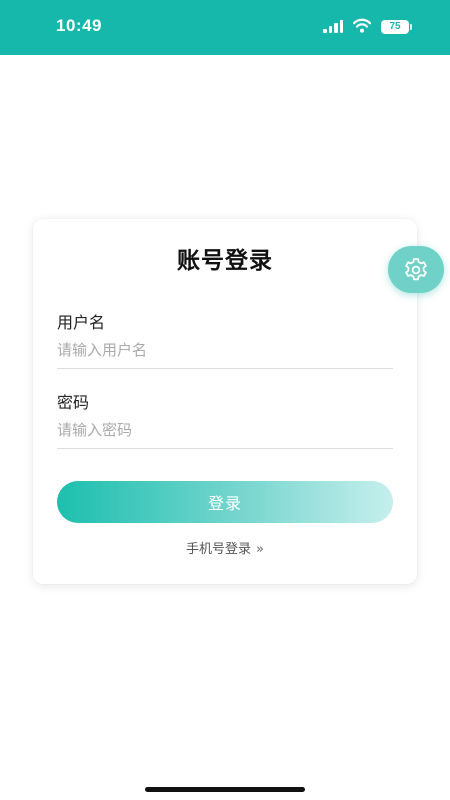 Image resolution: width=450 pixels, height=800 pixels. Describe the element at coordinates (225, 448) in the screenshot. I see `password-divider` at that location.